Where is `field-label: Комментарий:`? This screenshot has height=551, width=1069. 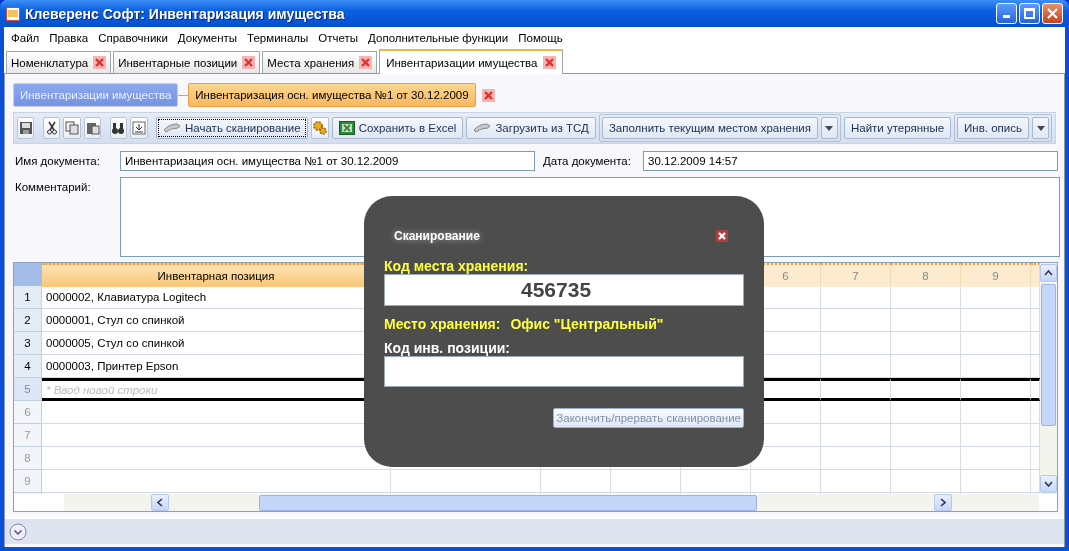 field-label: Комментарий: is located at coordinates (53, 186).